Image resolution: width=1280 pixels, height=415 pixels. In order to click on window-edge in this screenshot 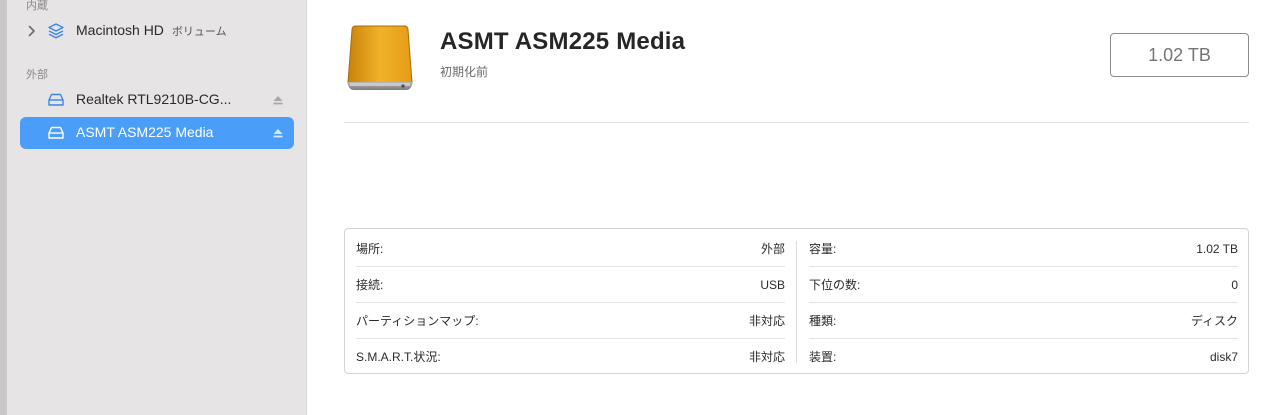, I will do `click(3, 207)`.